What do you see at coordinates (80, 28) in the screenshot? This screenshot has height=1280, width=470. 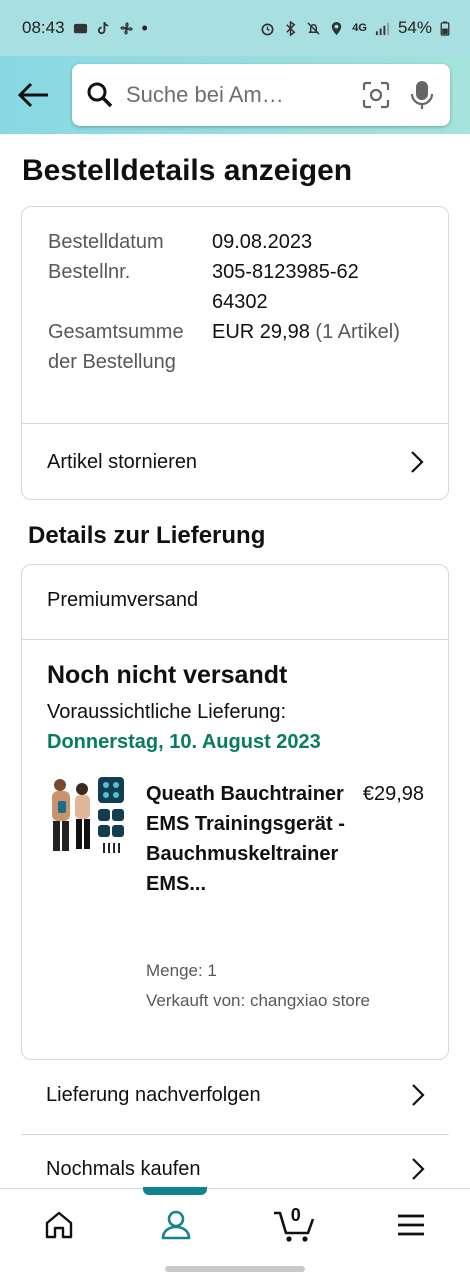 I see `message-icon` at bounding box center [80, 28].